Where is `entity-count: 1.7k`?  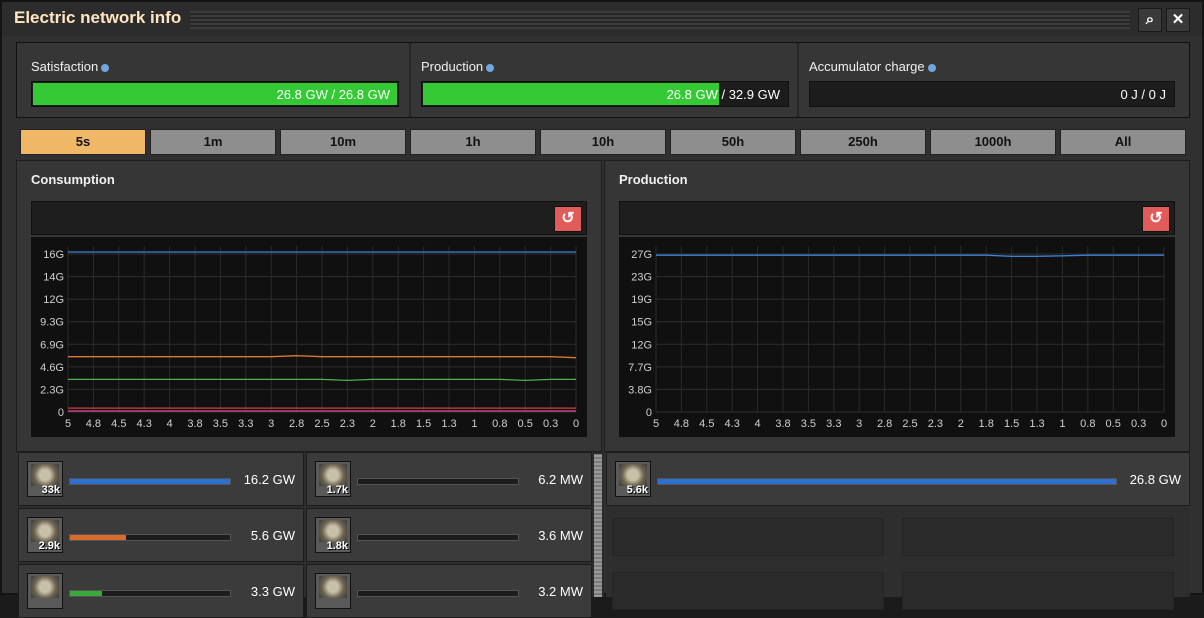 entity-count: 1.7k is located at coordinates (337, 490).